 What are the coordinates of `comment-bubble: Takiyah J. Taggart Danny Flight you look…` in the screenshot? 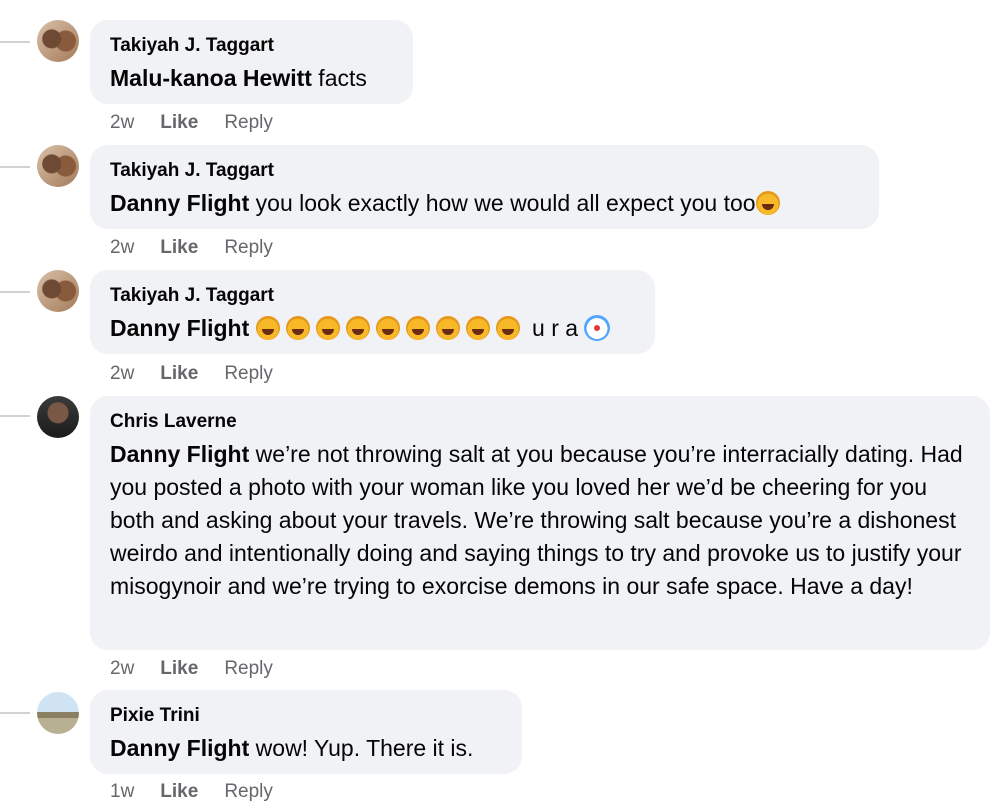 It's located at (484, 187).